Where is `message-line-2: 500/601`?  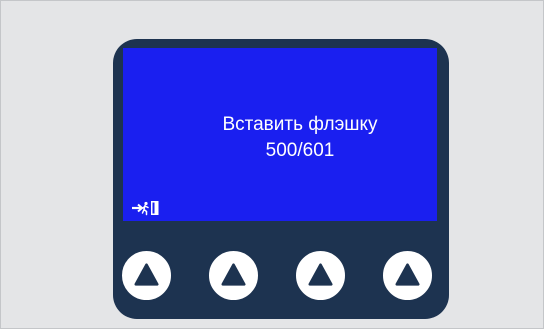 message-line-2: 500/601 is located at coordinates (300, 150).